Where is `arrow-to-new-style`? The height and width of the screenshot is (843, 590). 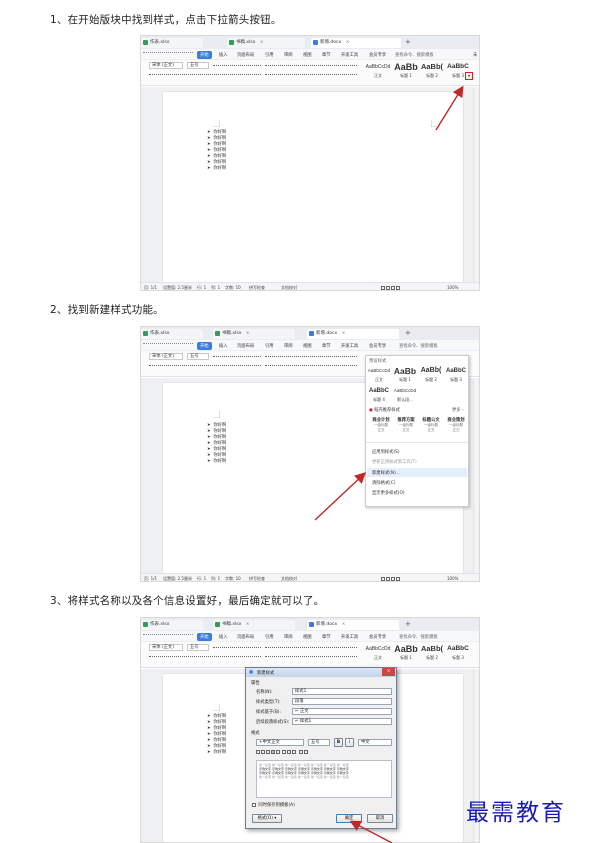
arrow-to-new-style is located at coordinates (340, 496).